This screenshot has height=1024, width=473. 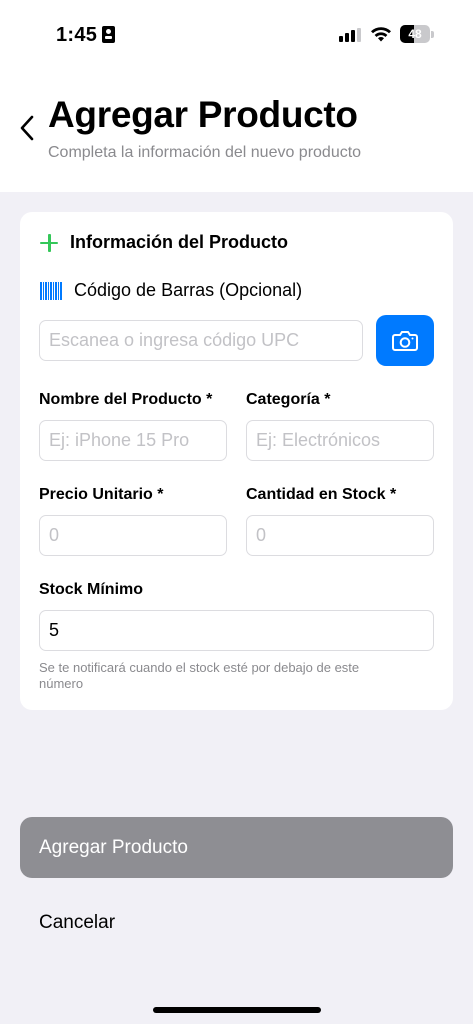 What do you see at coordinates (28, 128) in the screenshot?
I see `back-chevron-icon` at bounding box center [28, 128].